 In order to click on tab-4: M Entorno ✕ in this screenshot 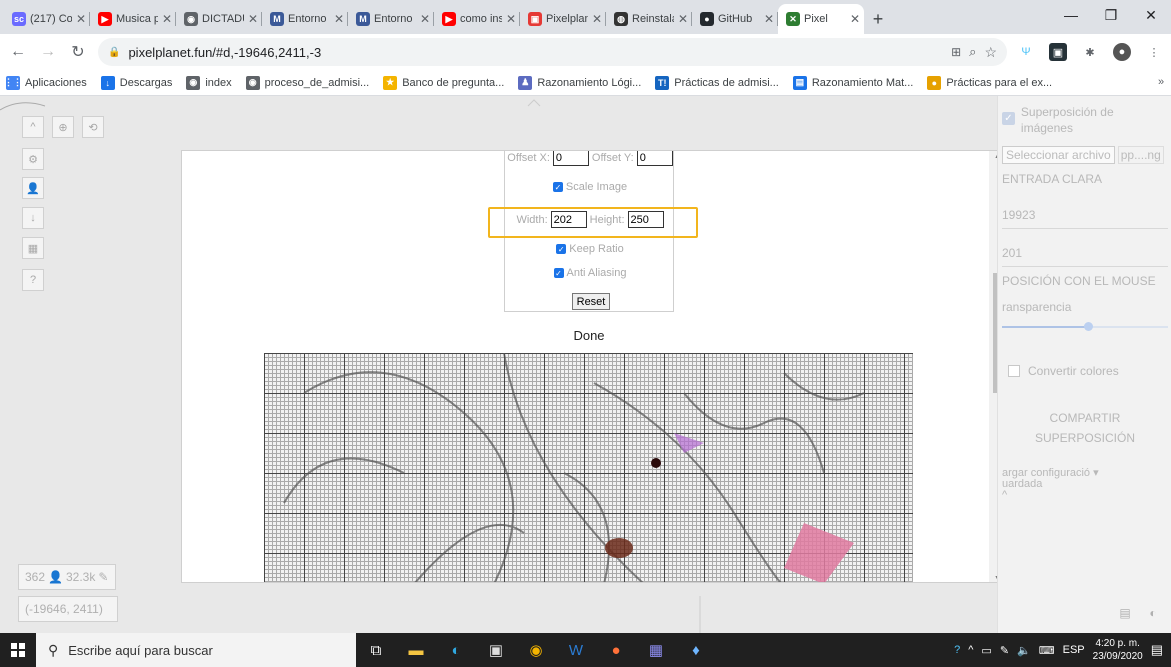, I will do `click(391, 19)`.